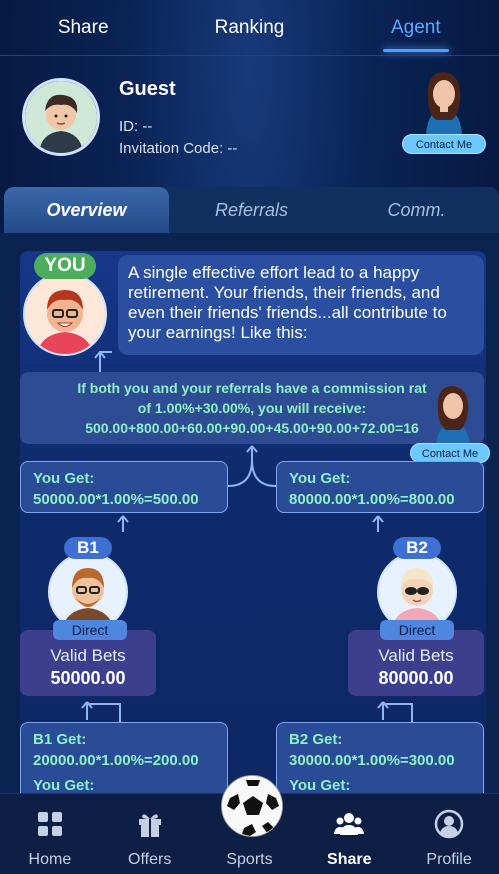 The height and width of the screenshot is (874, 499). I want to click on profile-icon, so click(449, 824).